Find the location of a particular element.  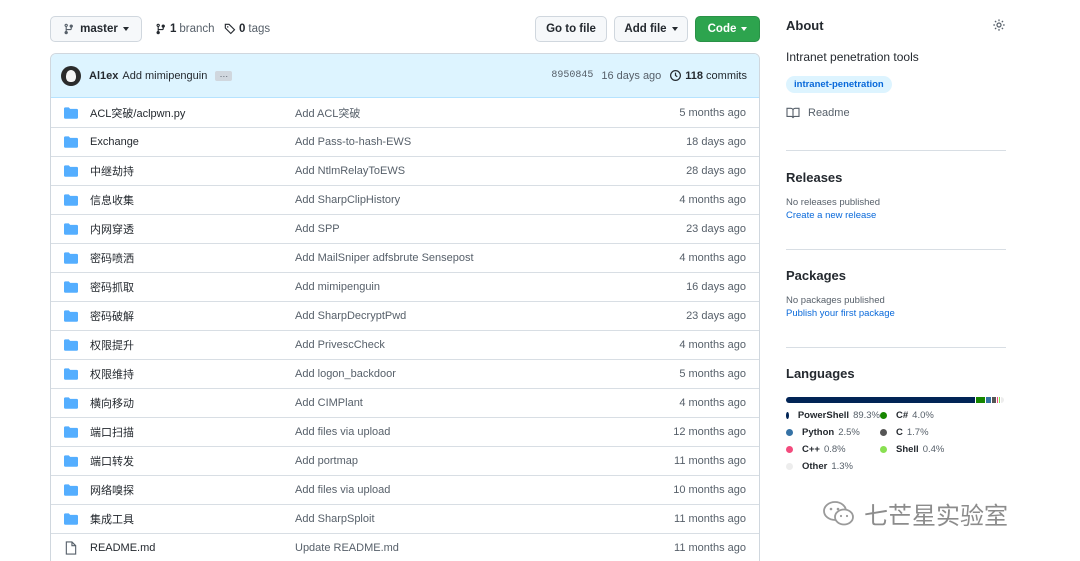

file-commit-age: 28 days ago is located at coordinates (716, 171).